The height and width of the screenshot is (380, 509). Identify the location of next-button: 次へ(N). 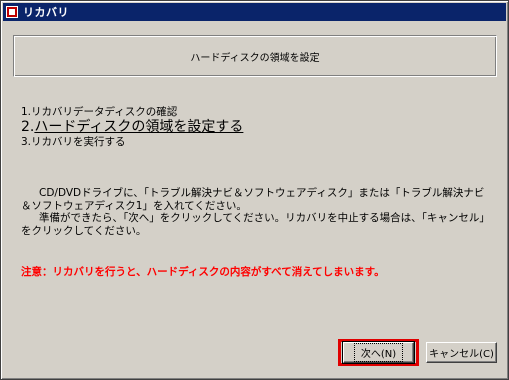
(378, 352).